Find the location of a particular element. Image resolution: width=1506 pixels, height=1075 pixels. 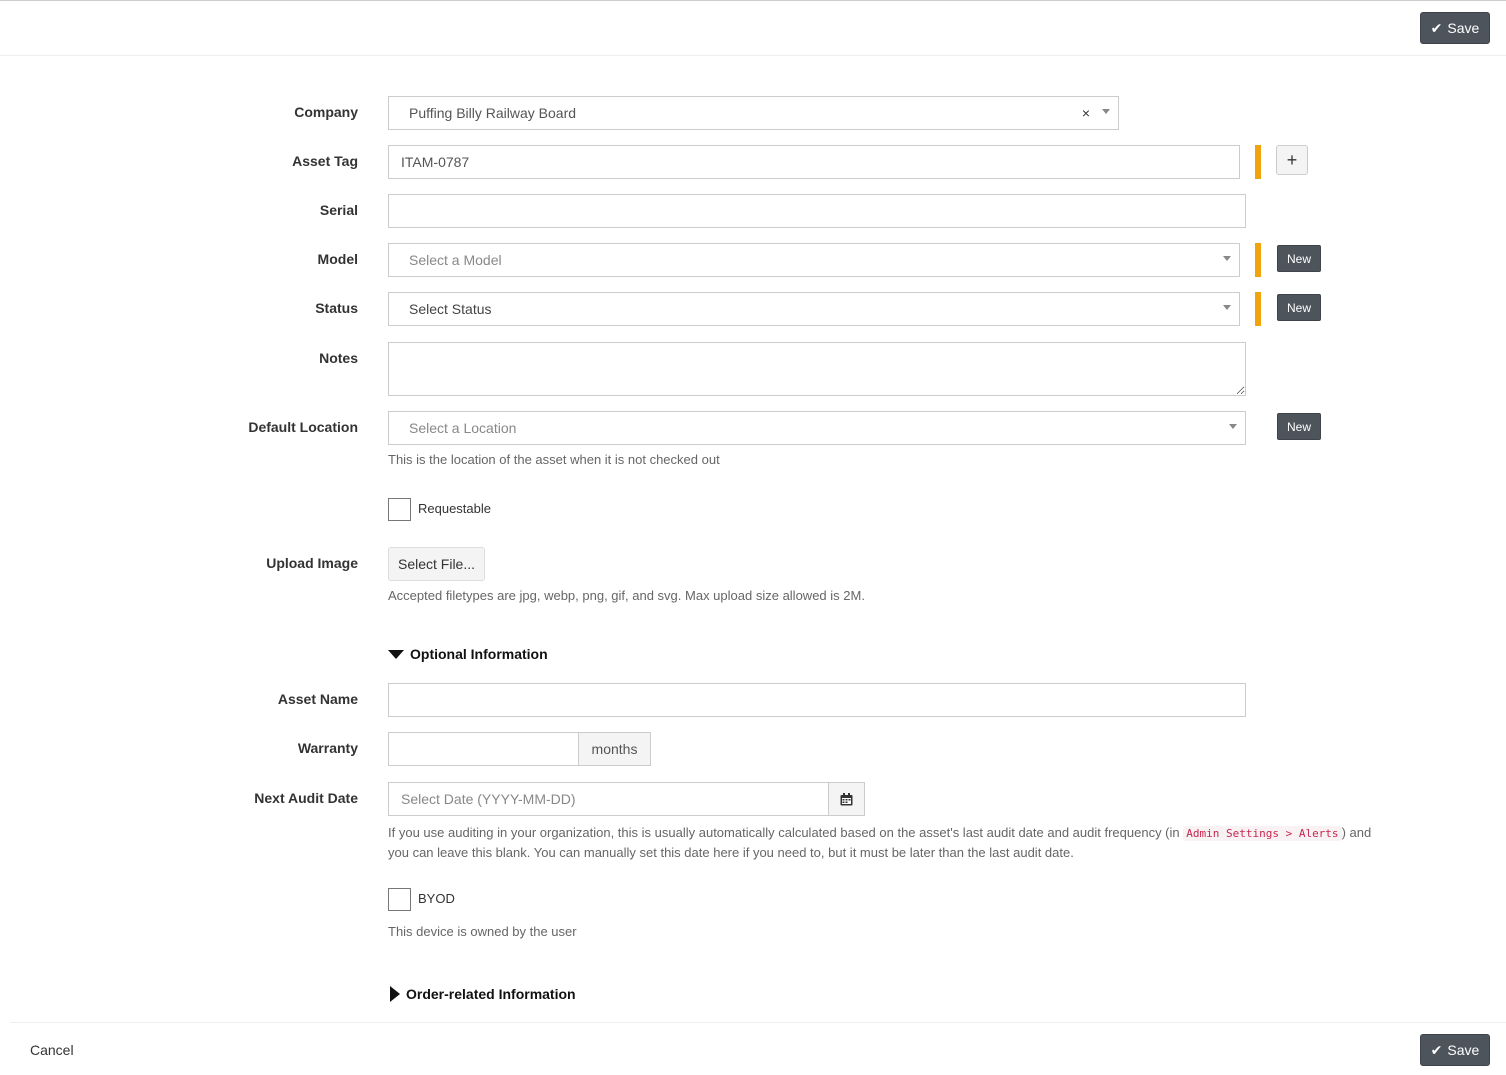

upload-image-label: Upload Image is located at coordinates (312, 563).